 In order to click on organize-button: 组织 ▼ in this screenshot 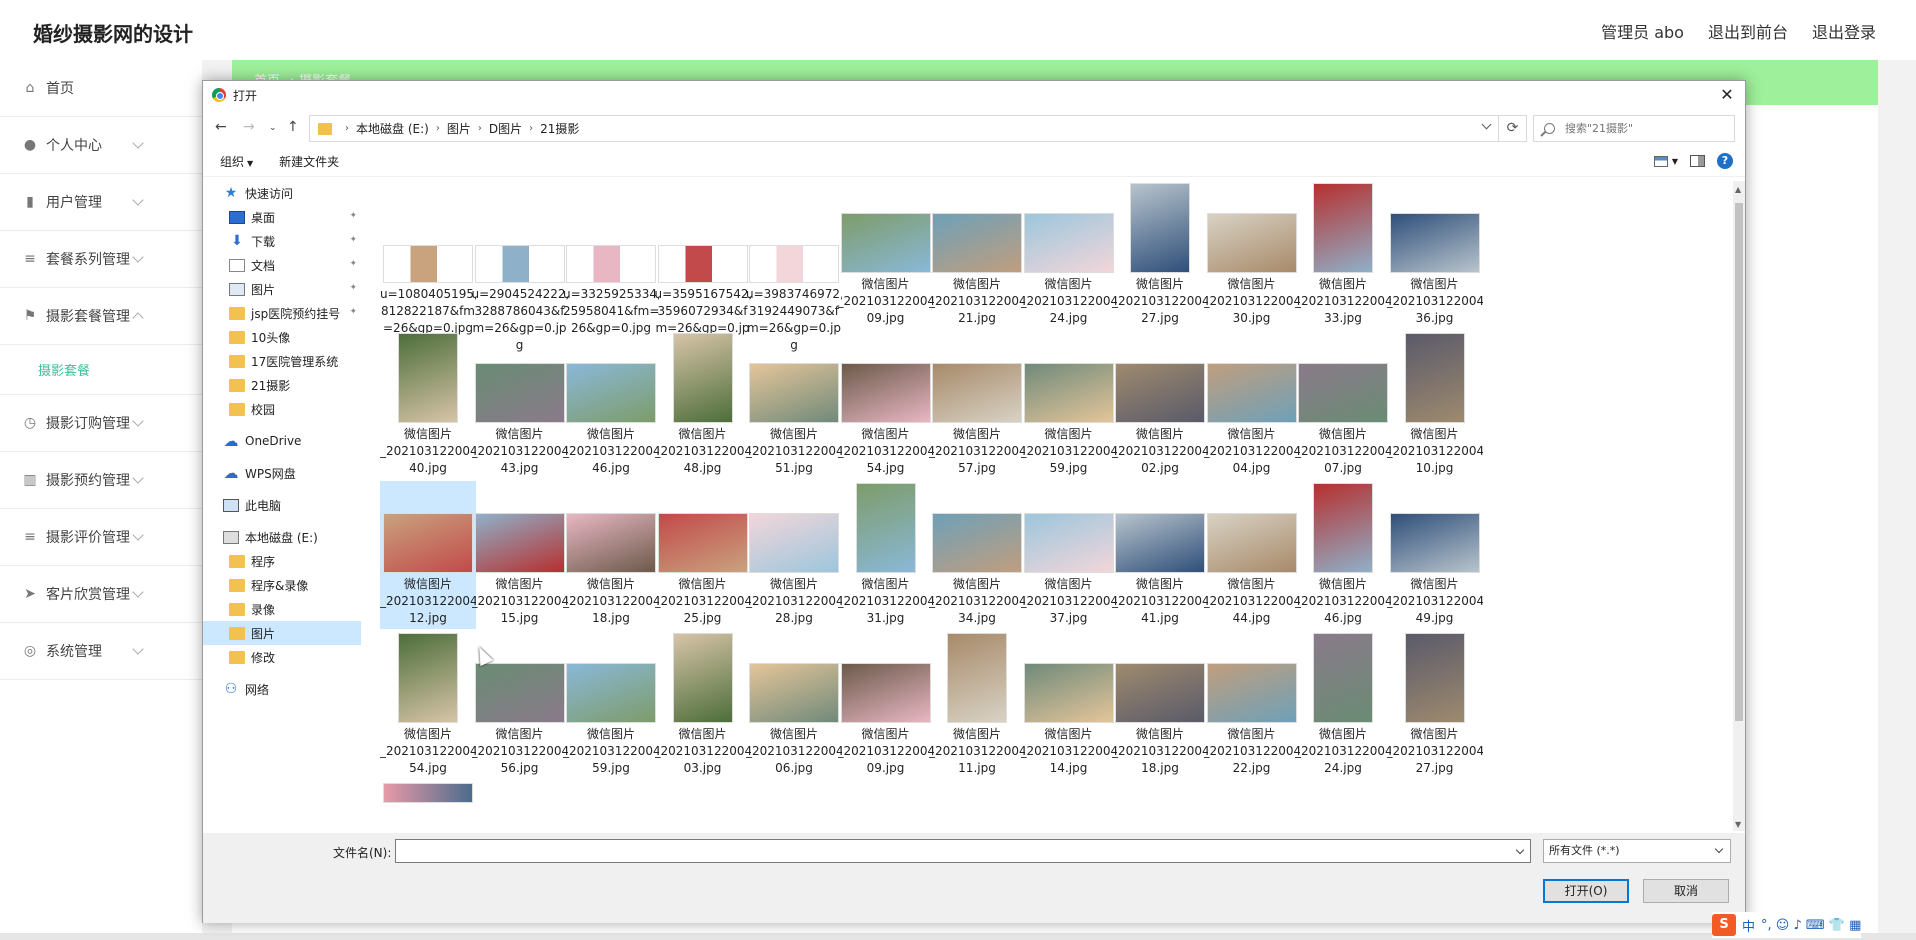, I will do `click(236, 161)`.